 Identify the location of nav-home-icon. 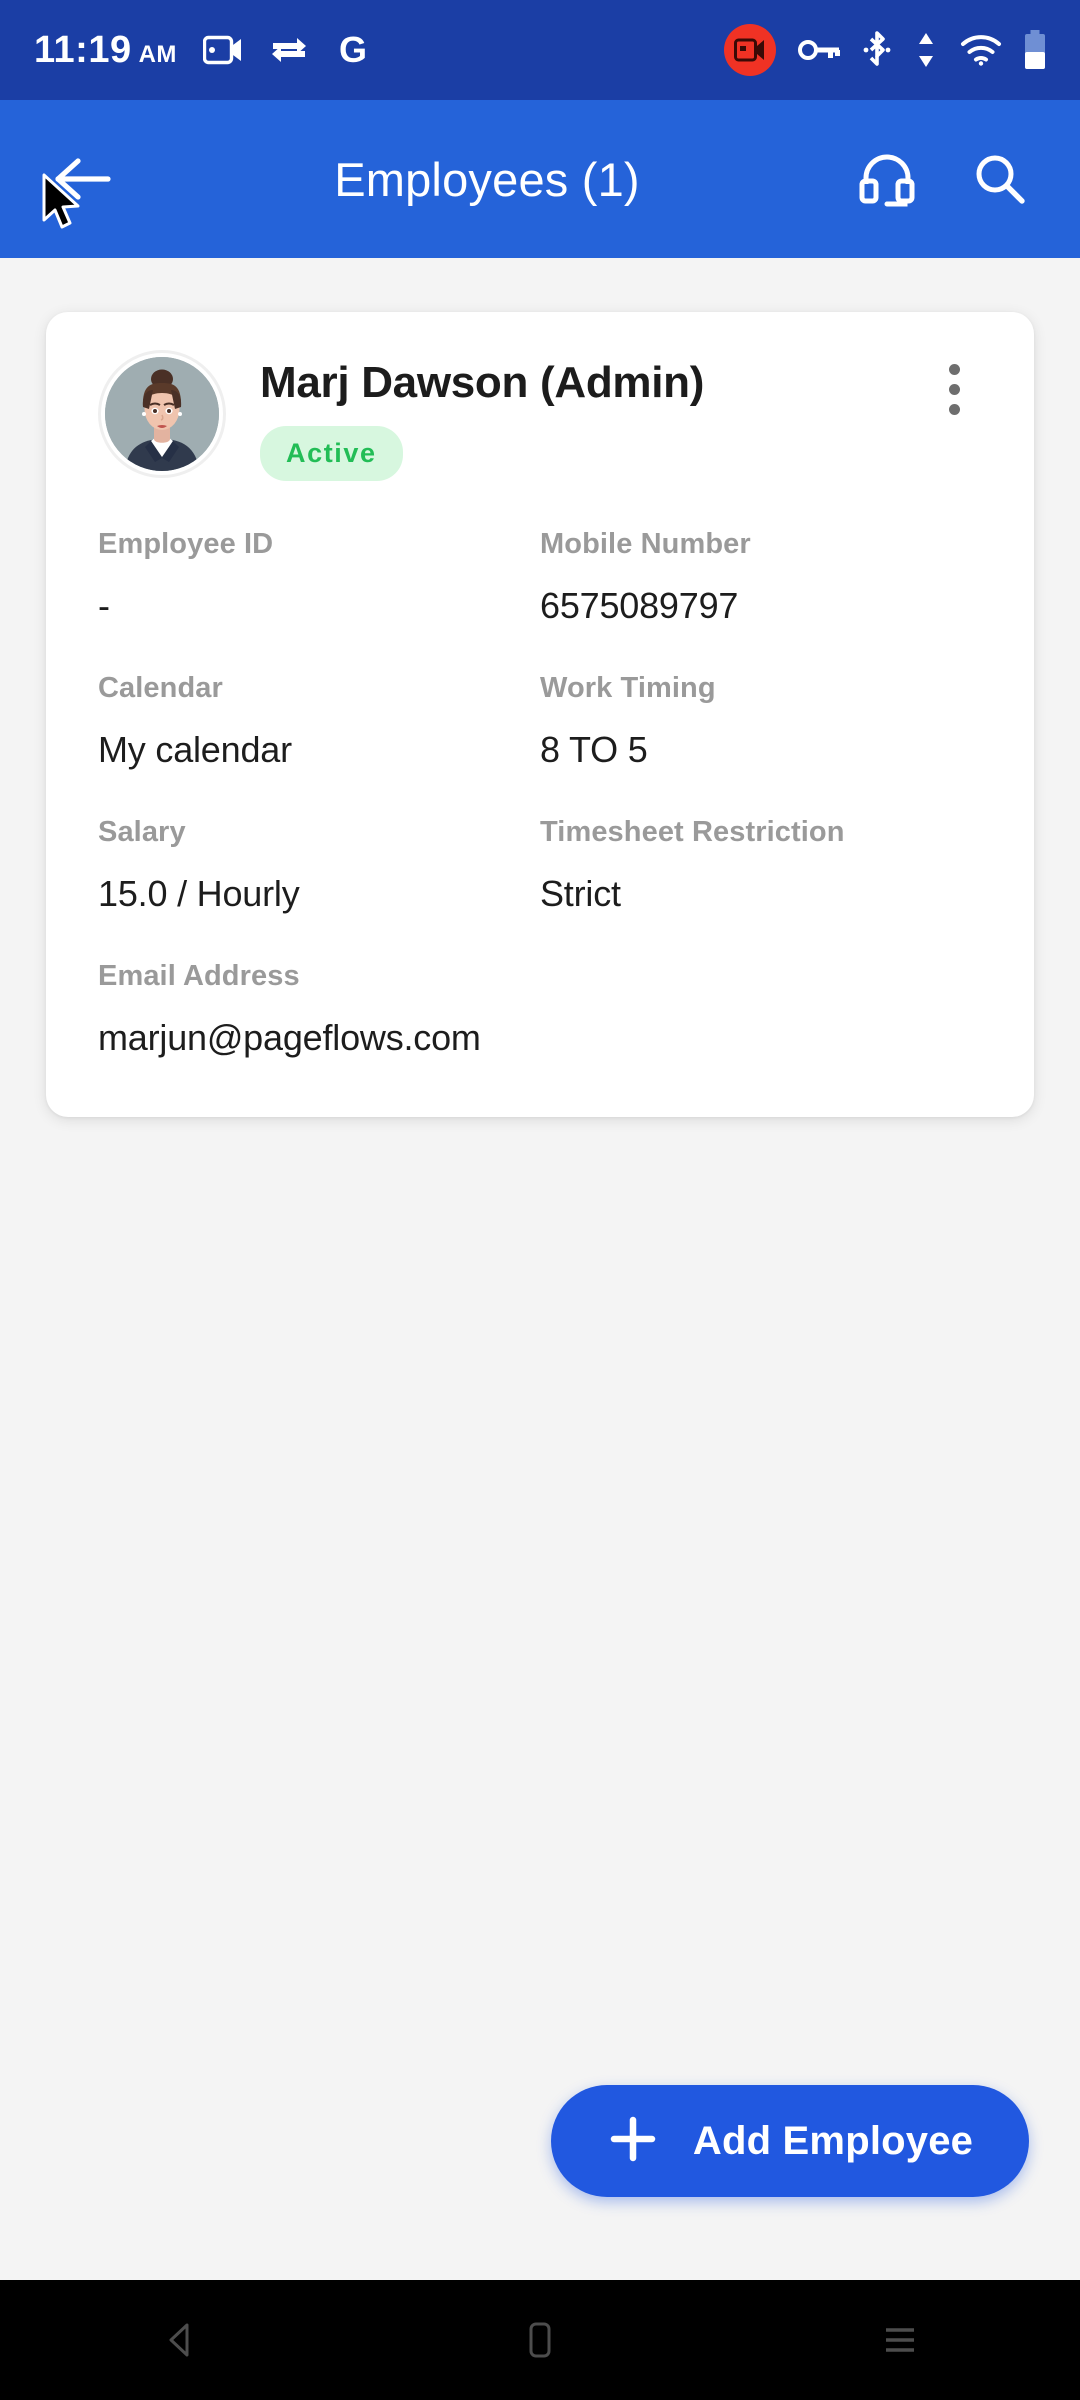
(540, 2340).